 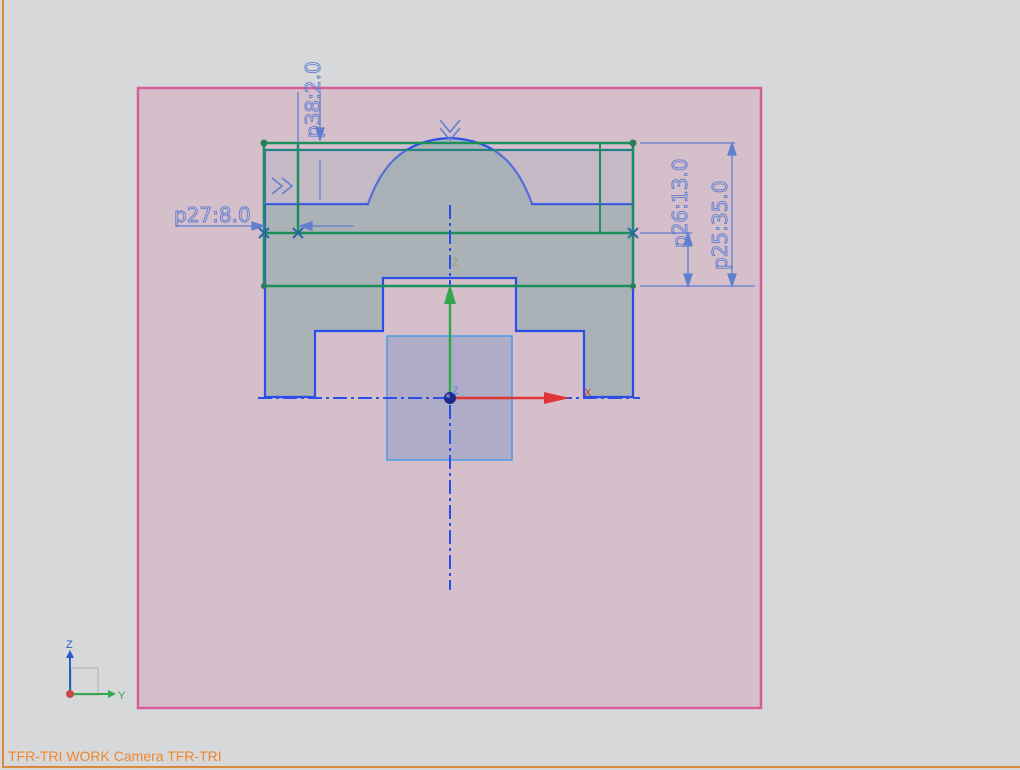 I want to click on view-triad, so click(x=91, y=674).